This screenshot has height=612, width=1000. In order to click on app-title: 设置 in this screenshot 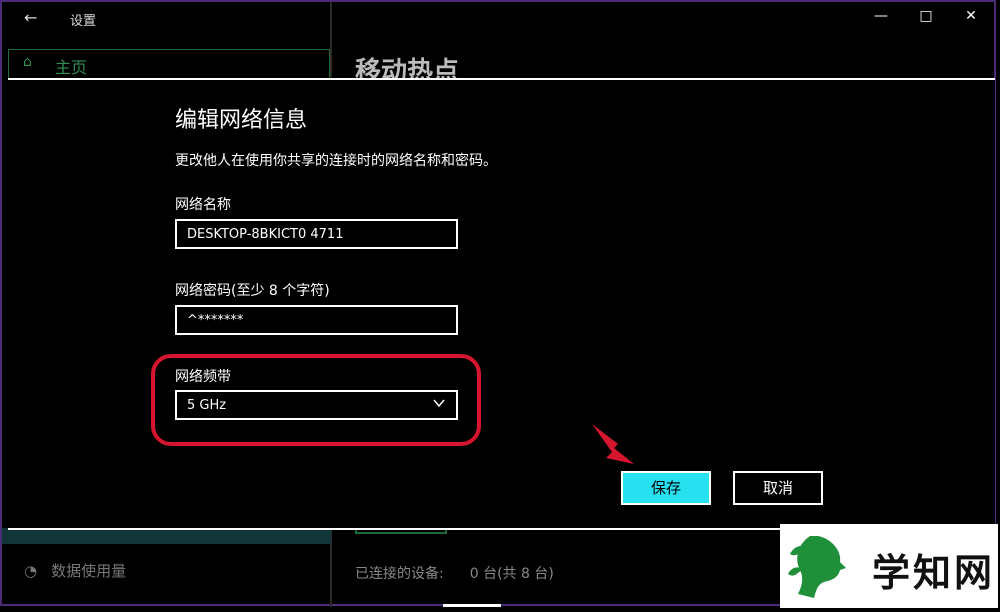, I will do `click(83, 21)`.